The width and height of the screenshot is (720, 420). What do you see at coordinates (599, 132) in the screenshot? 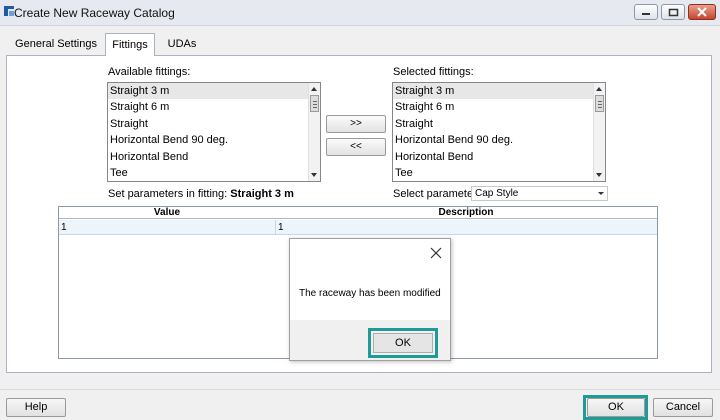
I see `selected-list-scrollbar` at bounding box center [599, 132].